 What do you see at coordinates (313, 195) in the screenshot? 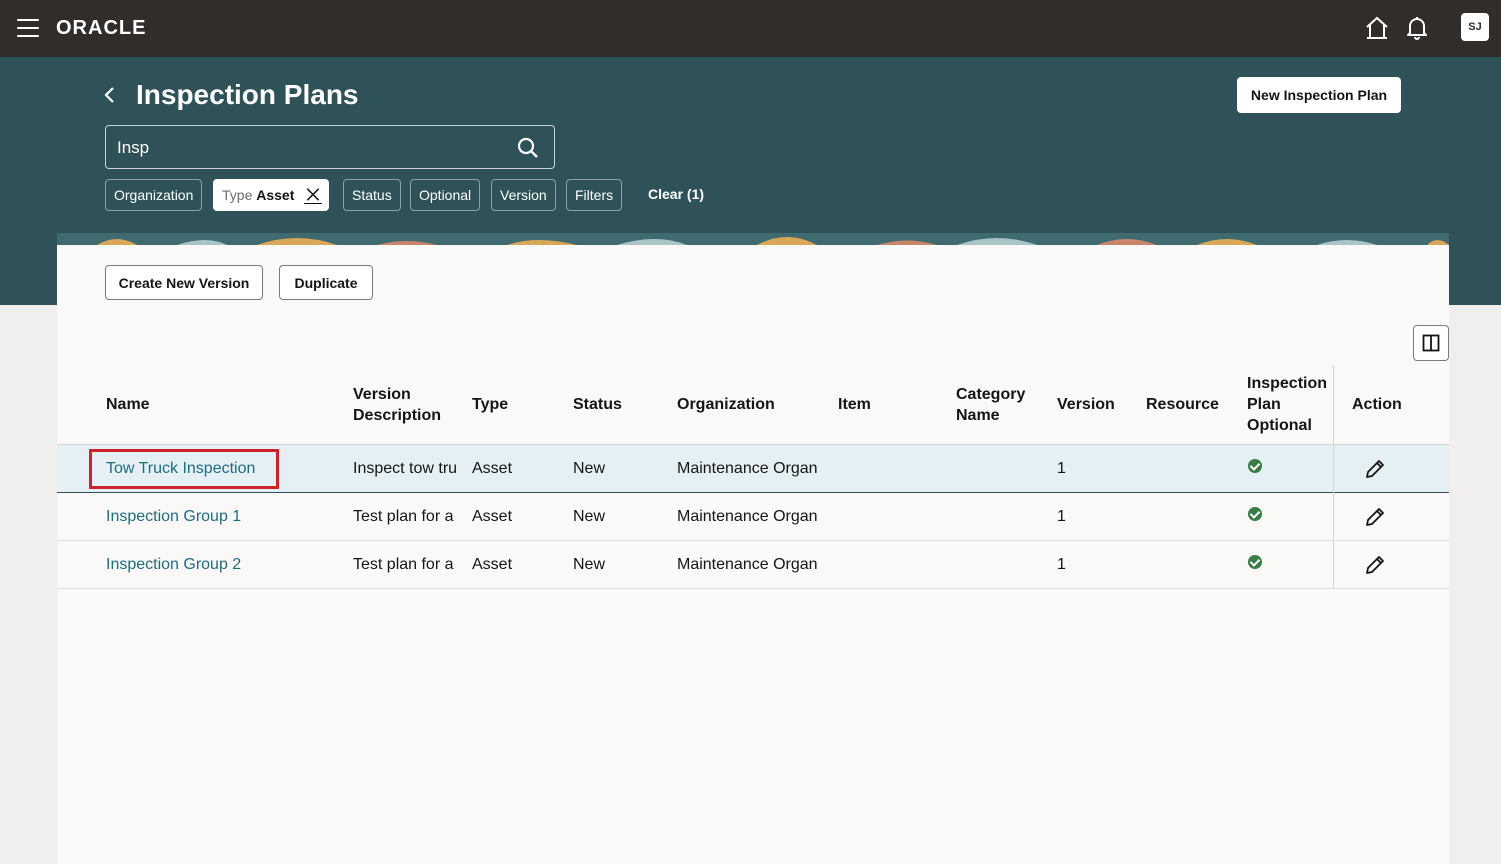
I see `remove-filter-icon` at bounding box center [313, 195].